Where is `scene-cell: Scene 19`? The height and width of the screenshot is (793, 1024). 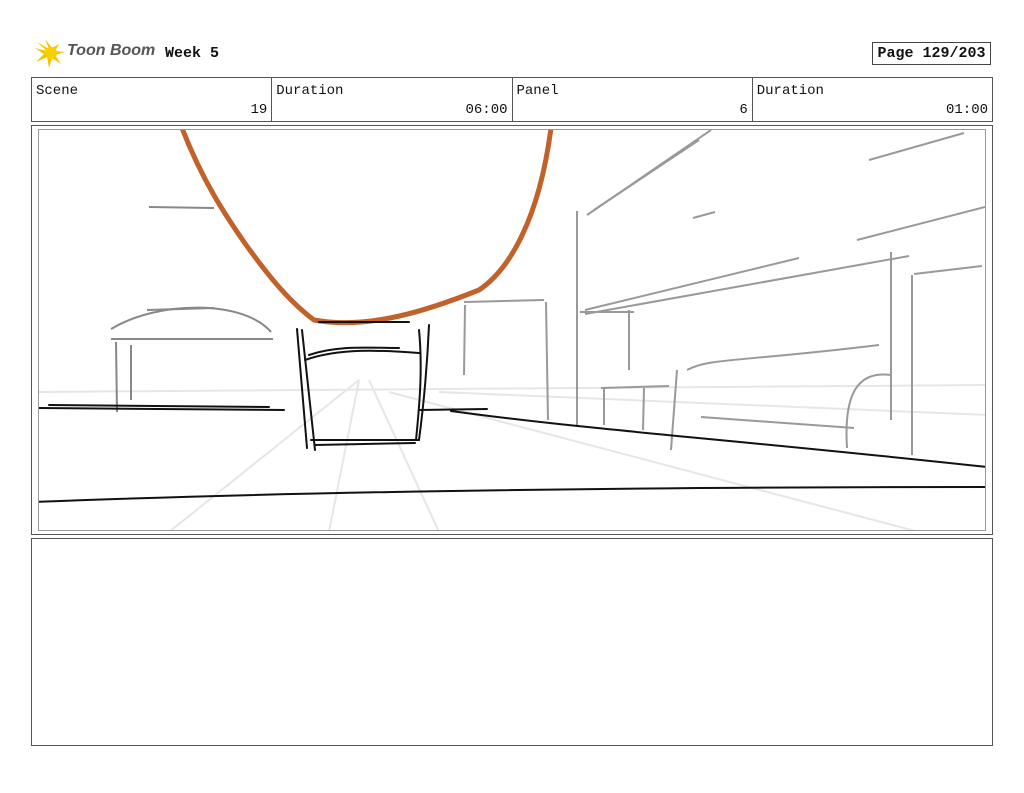
scene-cell: Scene 19 is located at coordinates (152, 99).